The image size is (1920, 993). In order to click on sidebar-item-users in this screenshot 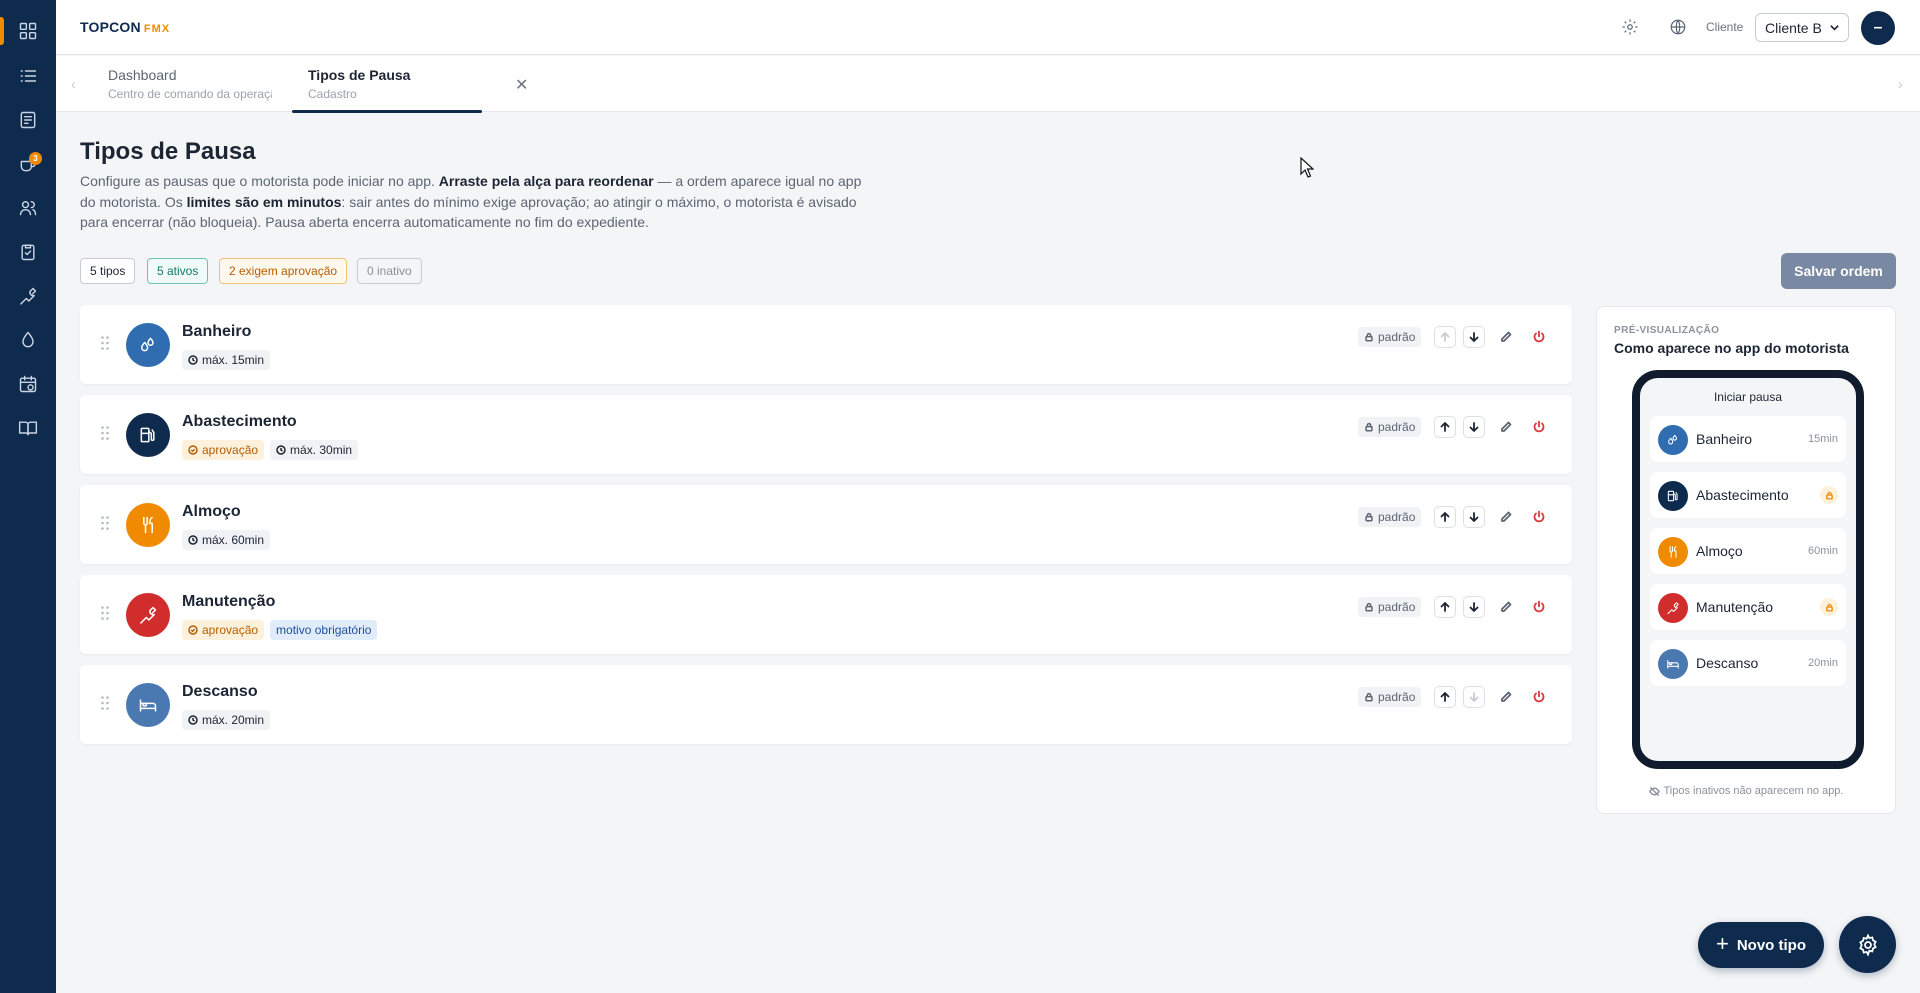, I will do `click(28, 208)`.